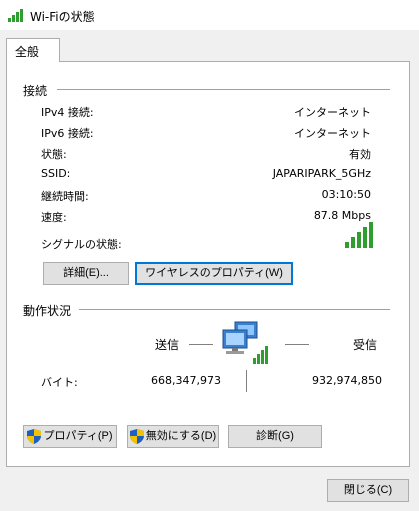 The height and width of the screenshot is (511, 419). Describe the element at coordinates (360, 154) in the screenshot. I see `state-value: 有効` at that location.